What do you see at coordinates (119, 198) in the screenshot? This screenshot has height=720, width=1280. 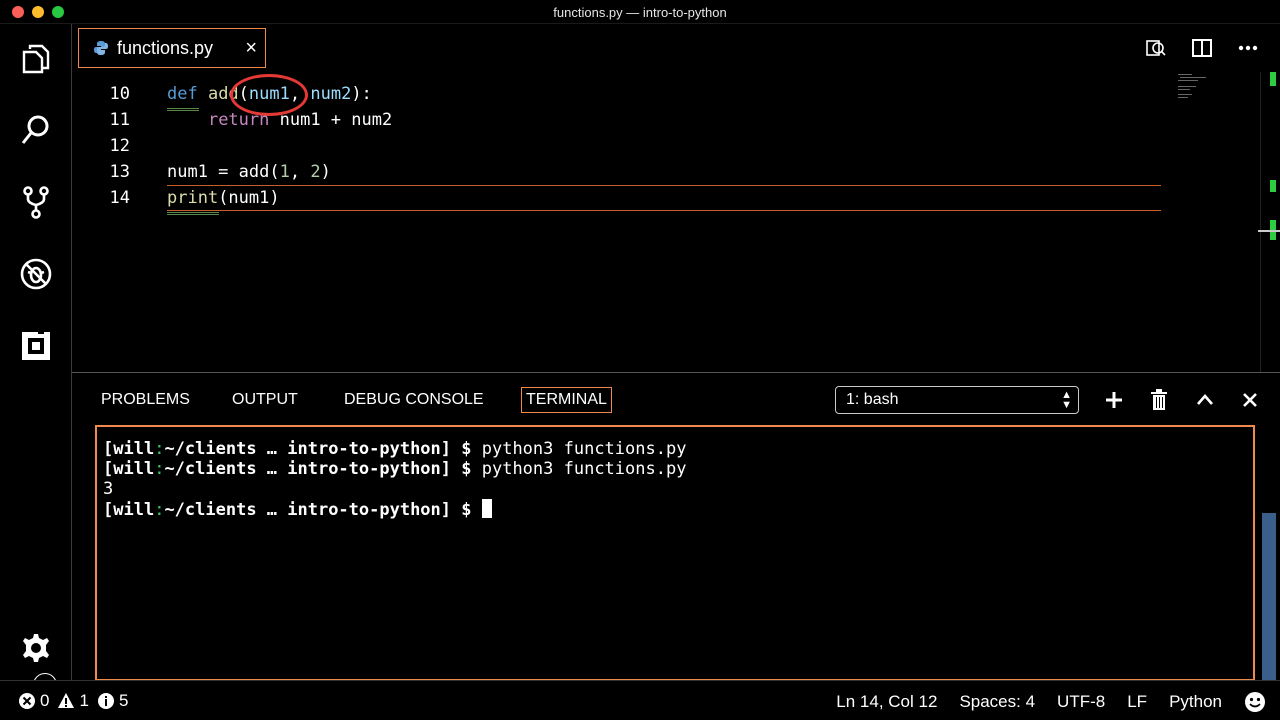 I see `line-number: 14` at bounding box center [119, 198].